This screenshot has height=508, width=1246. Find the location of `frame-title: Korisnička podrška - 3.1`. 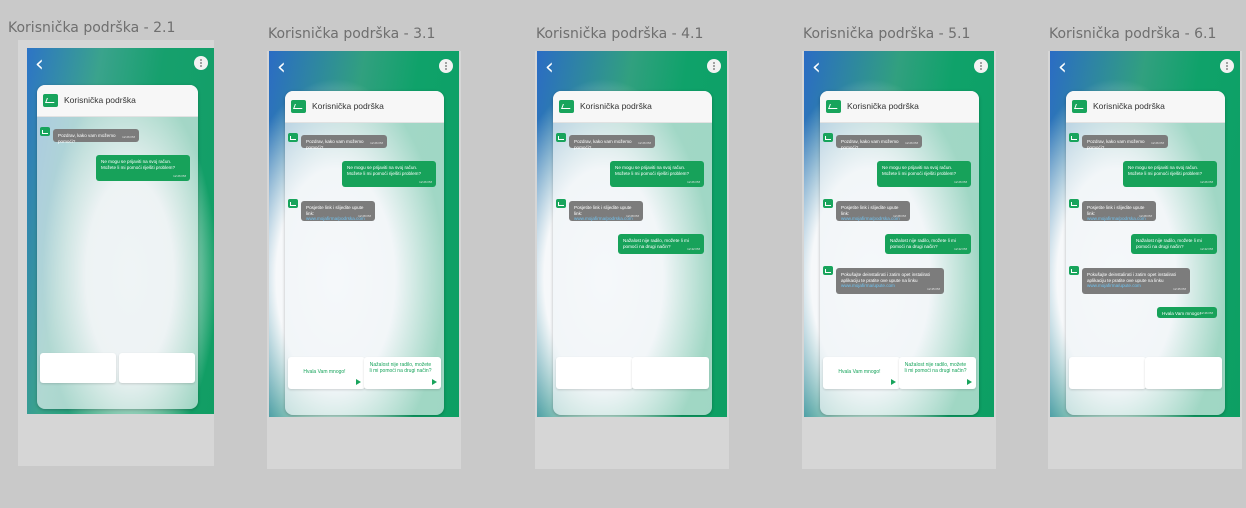

frame-title: Korisnička podrška - 3.1 is located at coordinates (352, 34).